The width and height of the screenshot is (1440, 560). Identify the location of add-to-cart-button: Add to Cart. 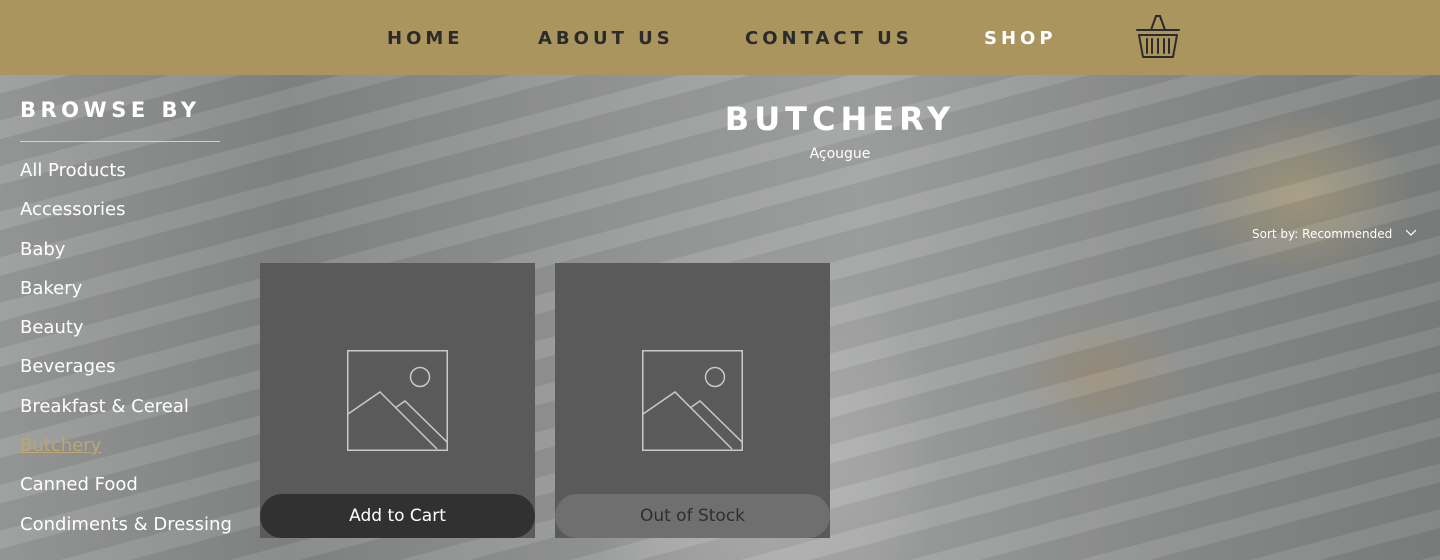
(397, 516).